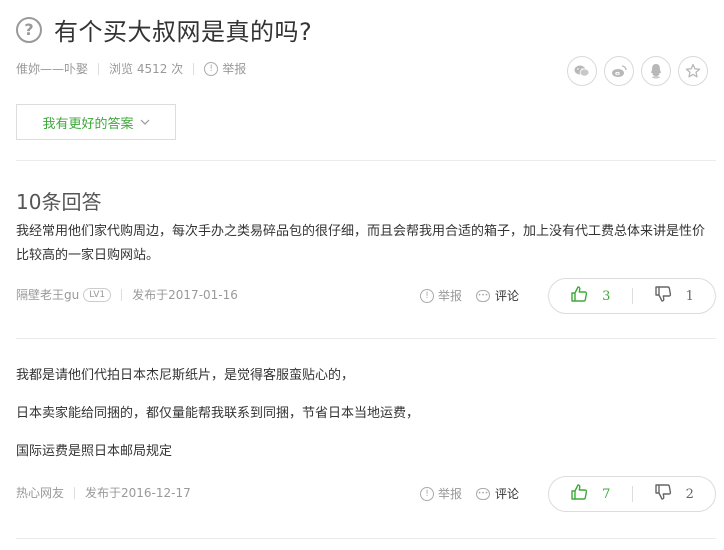 This screenshot has height=550, width=724. What do you see at coordinates (656, 71) in the screenshot?
I see `qq-share-icon` at bounding box center [656, 71].